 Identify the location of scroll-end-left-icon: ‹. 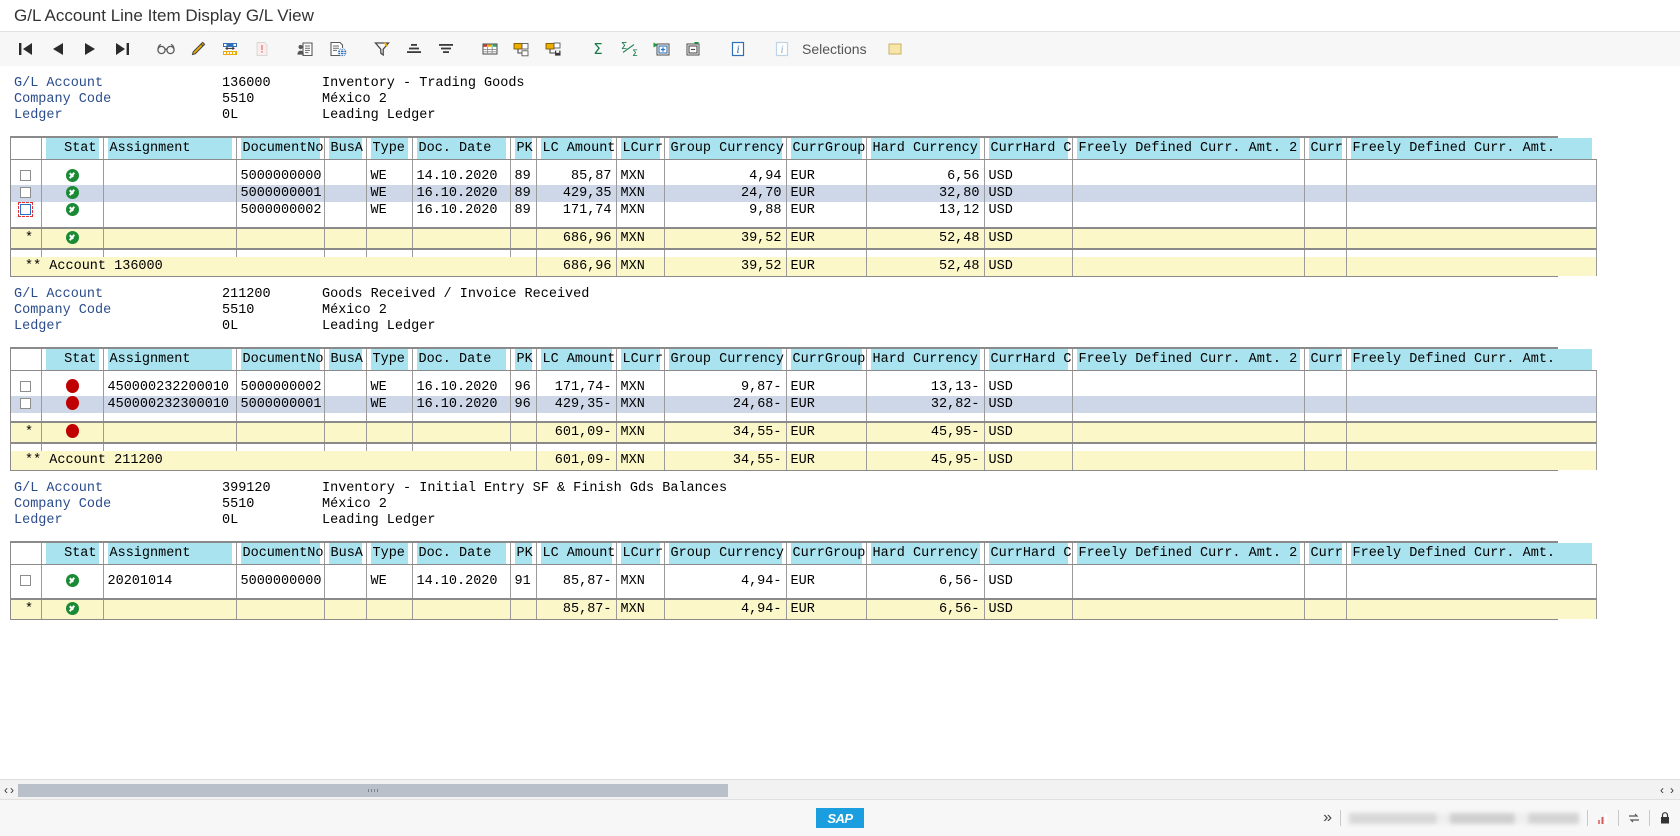
(1662, 790).